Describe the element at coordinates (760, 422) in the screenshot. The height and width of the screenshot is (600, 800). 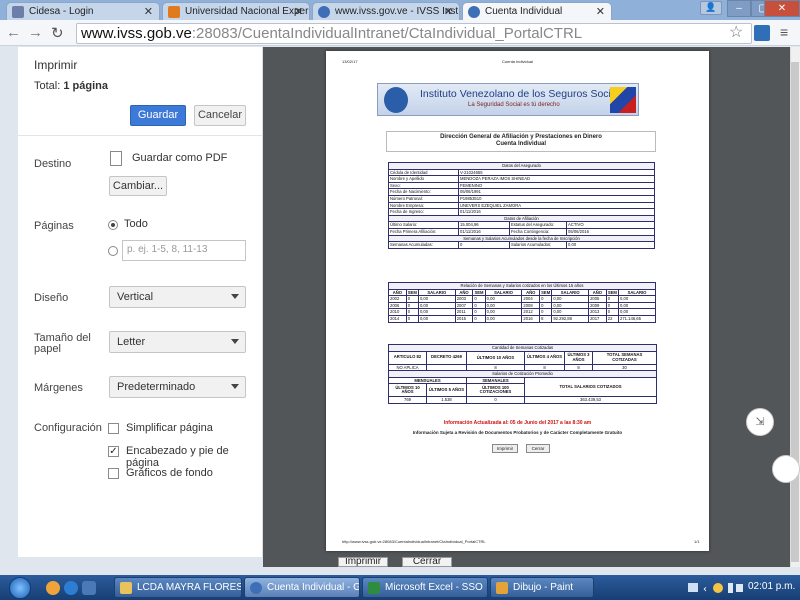
I see `zoom-icon: ⇲` at that location.